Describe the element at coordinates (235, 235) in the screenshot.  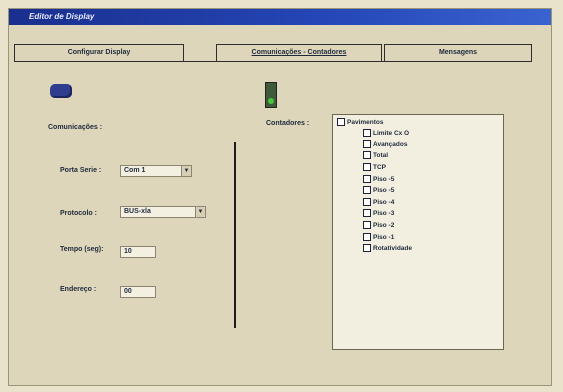
I see `vertical-divider` at that location.